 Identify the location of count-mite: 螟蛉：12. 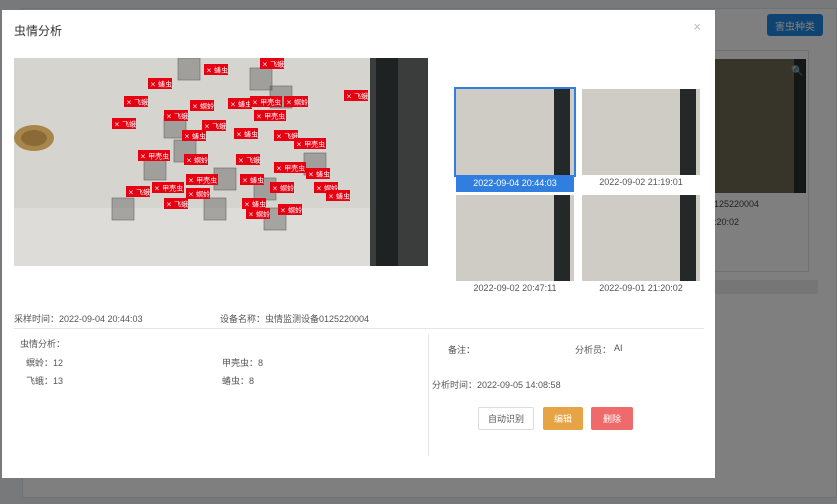
(45, 363).